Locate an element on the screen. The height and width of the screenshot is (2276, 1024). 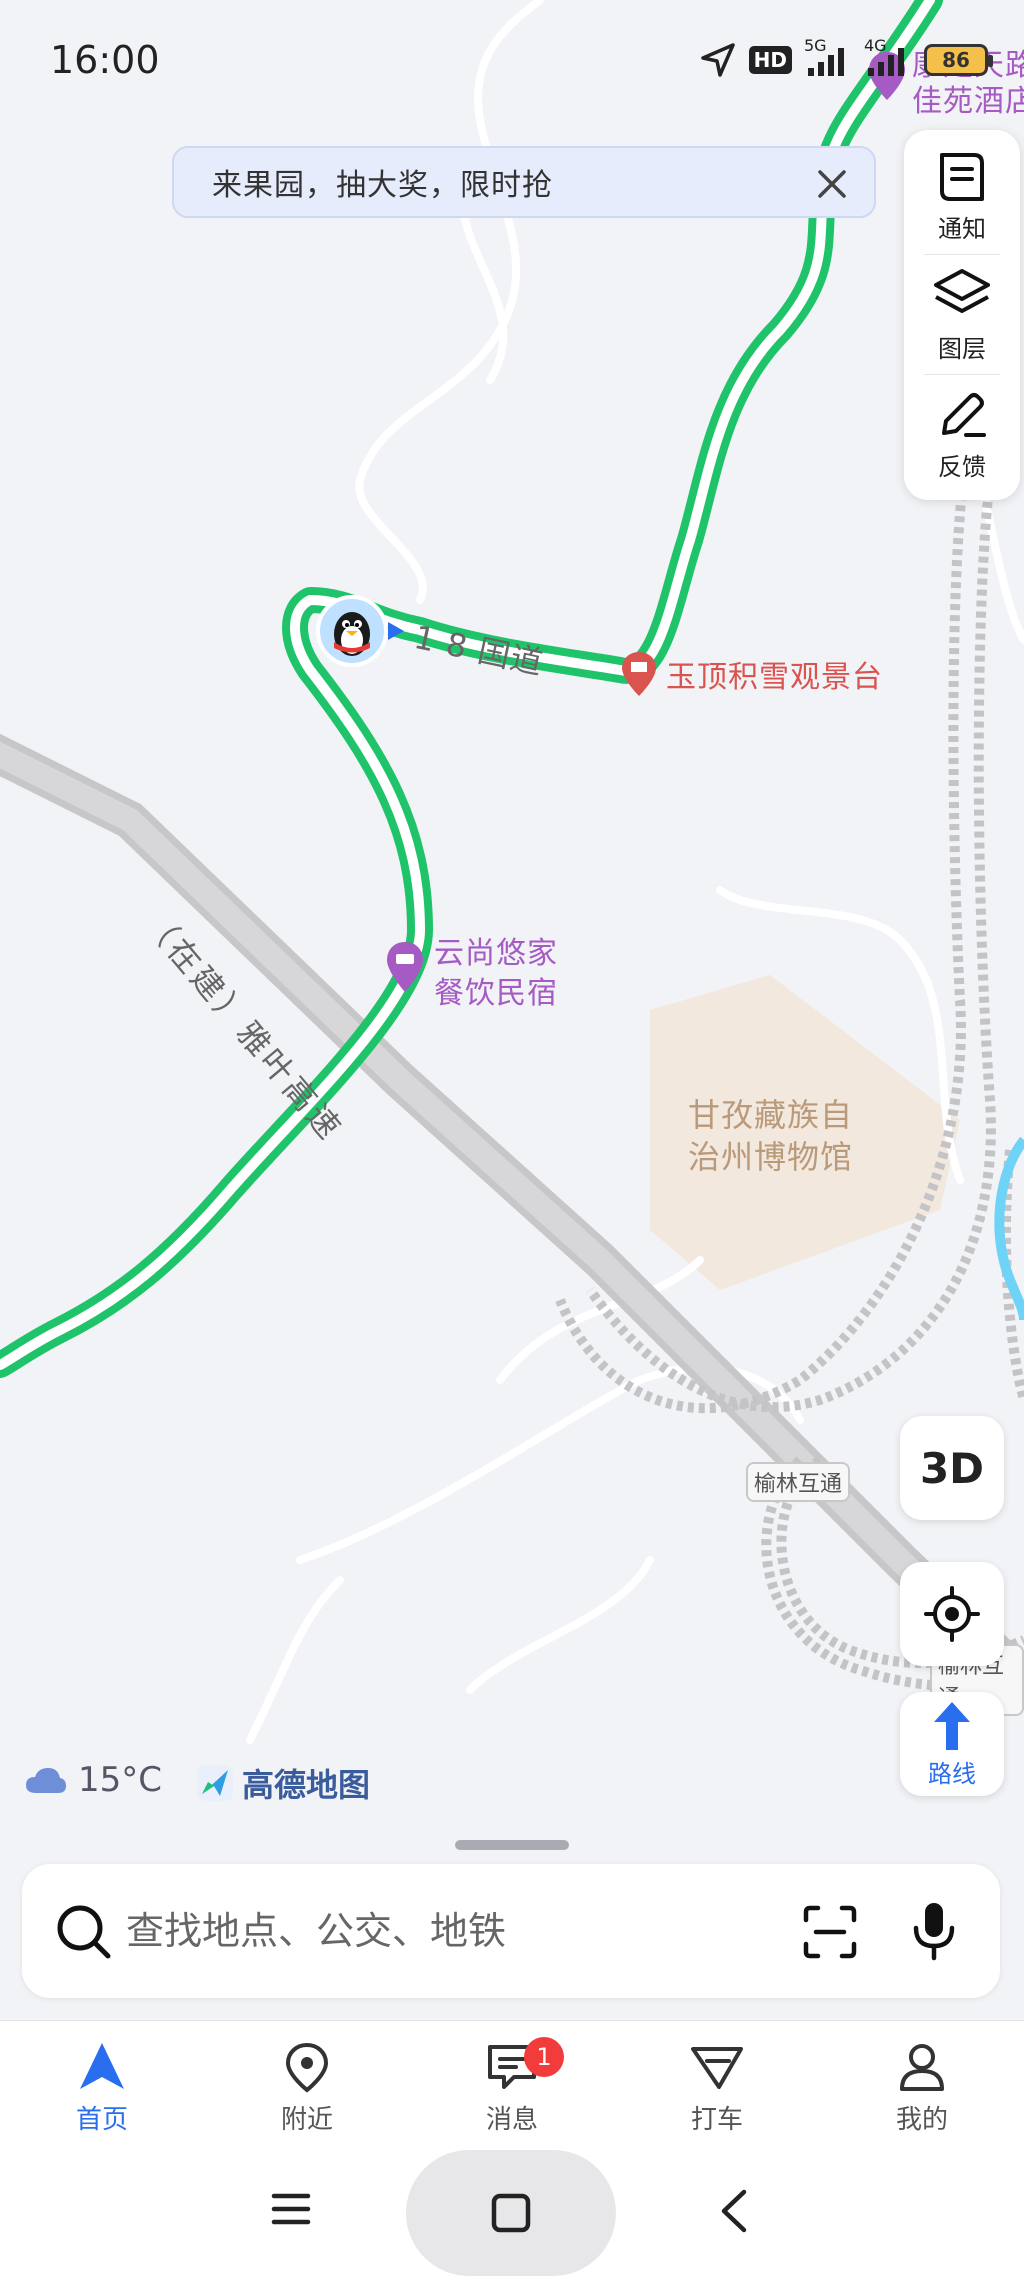
tab-home: 首页 is located at coordinates (102, 2096).